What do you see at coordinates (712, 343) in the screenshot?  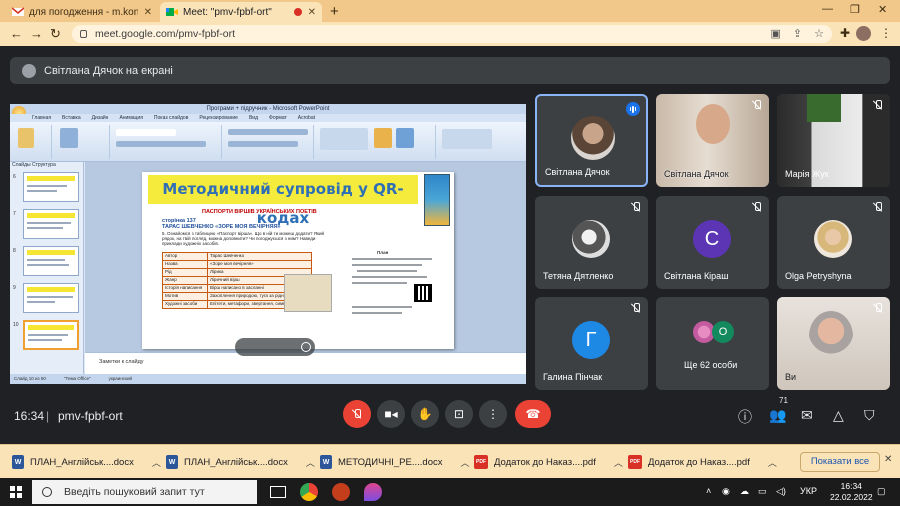 I see `others-tile: О Ще 62 особи` at bounding box center [712, 343].